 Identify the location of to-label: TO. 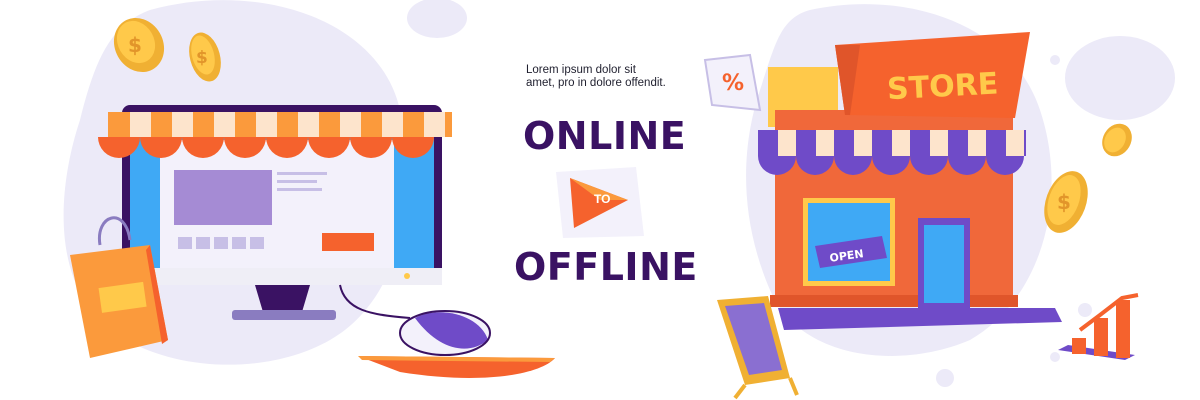
(602, 199).